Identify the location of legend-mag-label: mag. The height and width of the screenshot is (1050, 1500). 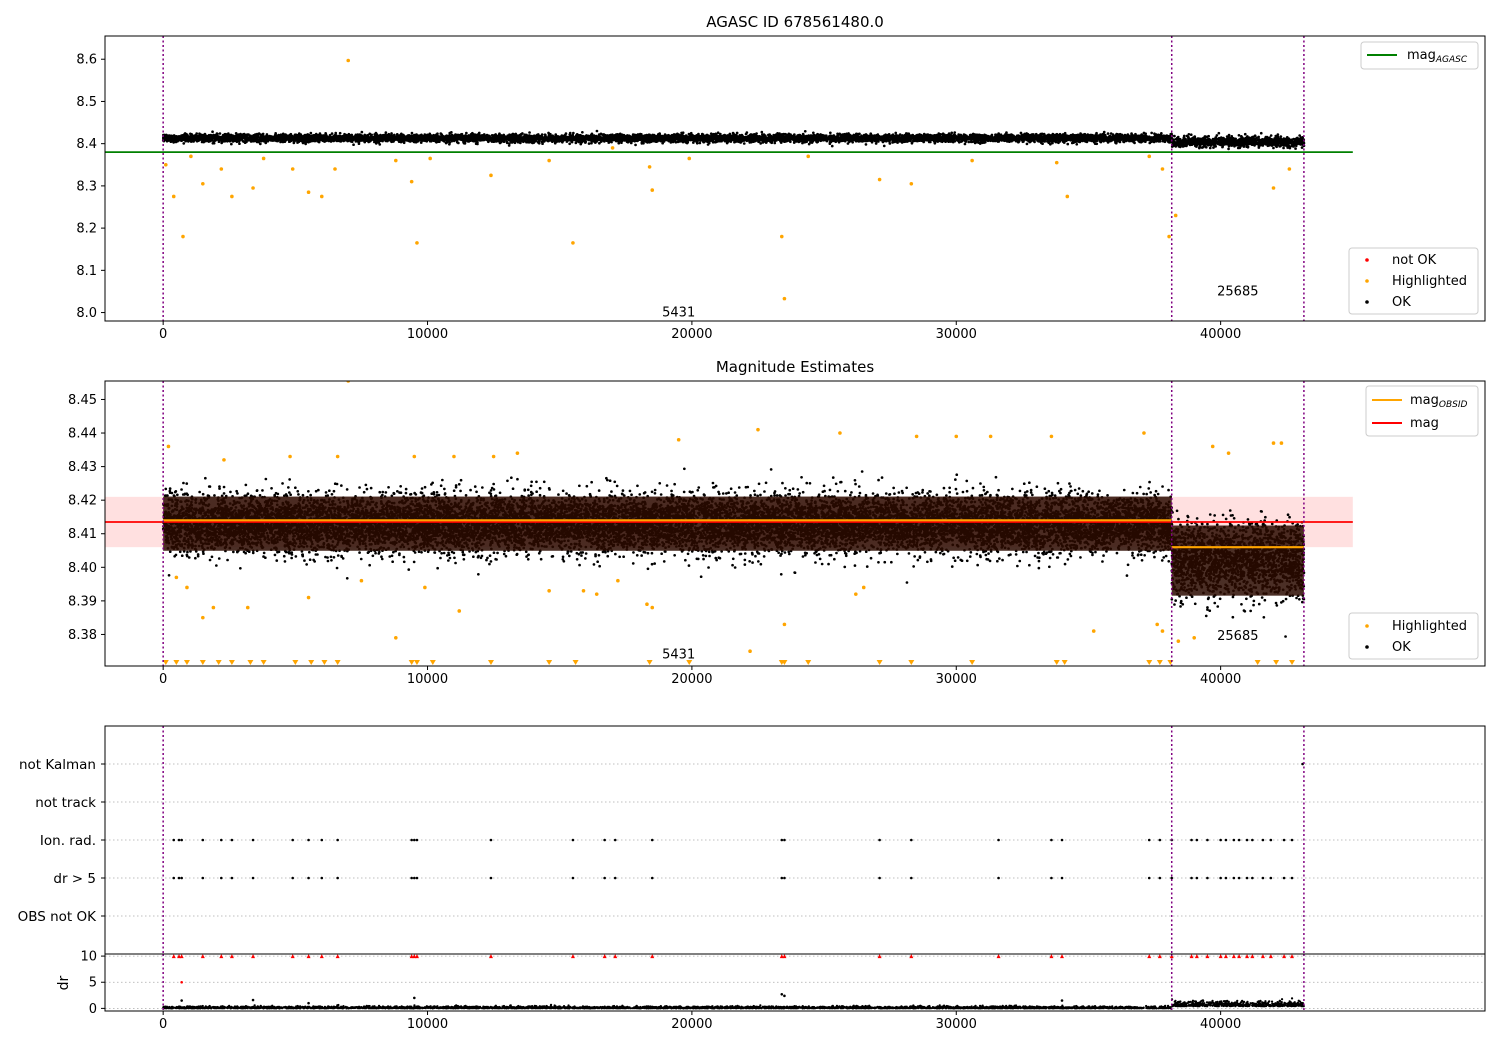
(1424, 423).